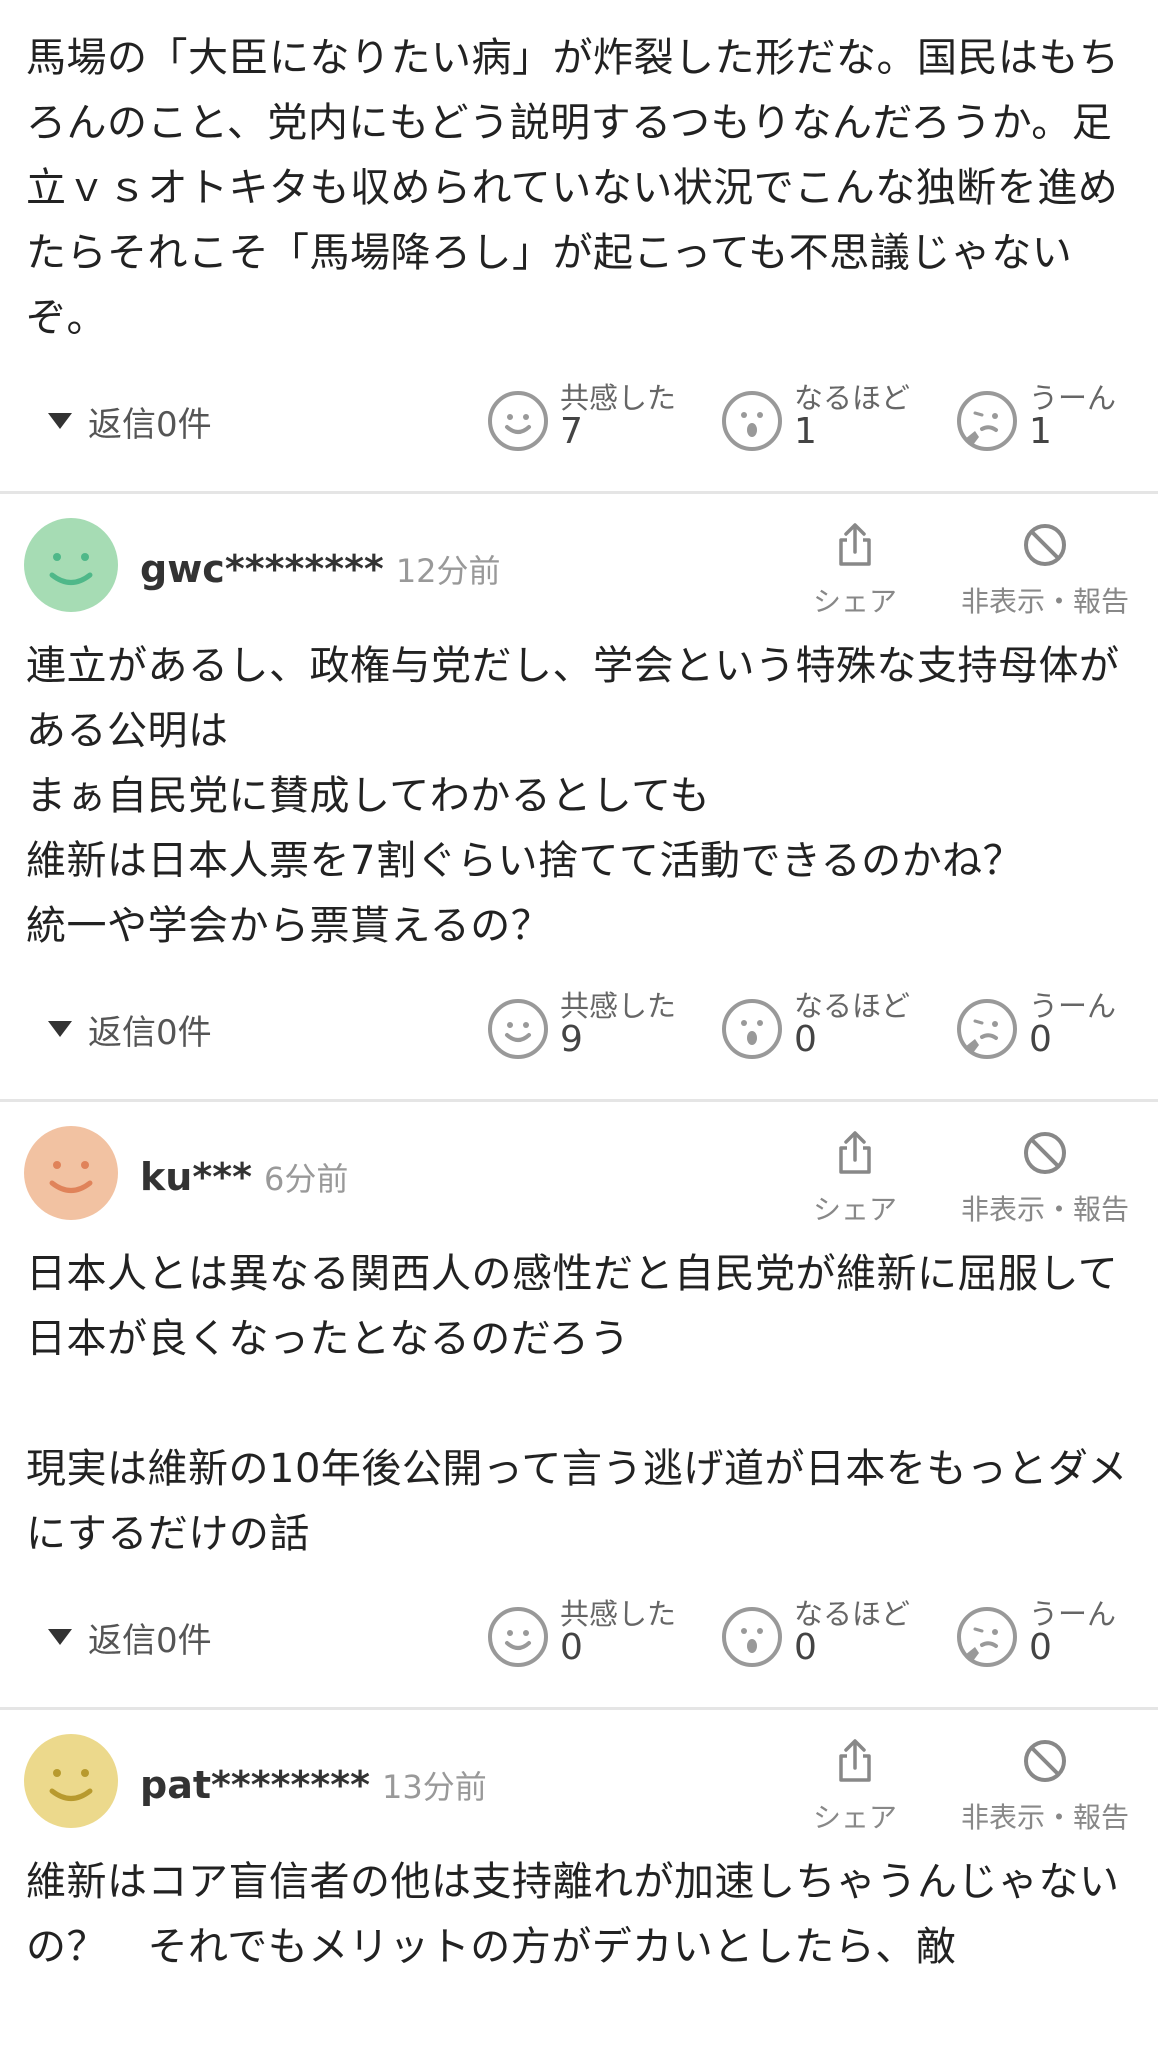  Describe the element at coordinates (255, 1785) in the screenshot. I see `username: pat********` at that location.